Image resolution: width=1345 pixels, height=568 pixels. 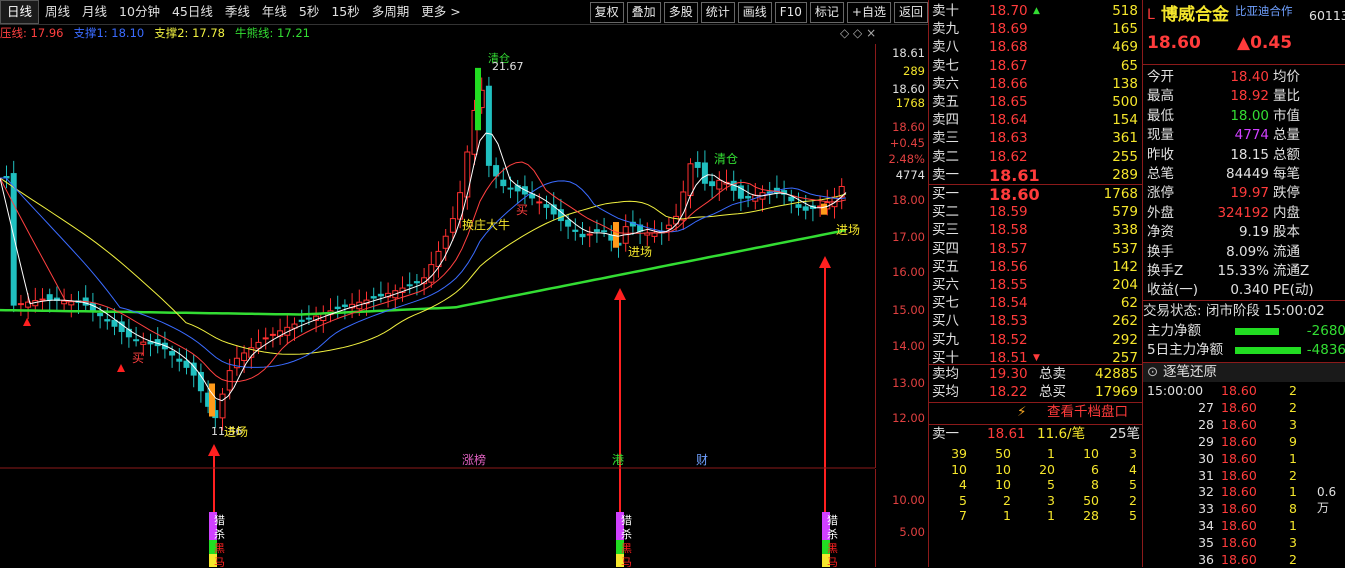 What do you see at coordinates (20, 12) in the screenshot?
I see `tab-daily: 日线` at bounding box center [20, 12].